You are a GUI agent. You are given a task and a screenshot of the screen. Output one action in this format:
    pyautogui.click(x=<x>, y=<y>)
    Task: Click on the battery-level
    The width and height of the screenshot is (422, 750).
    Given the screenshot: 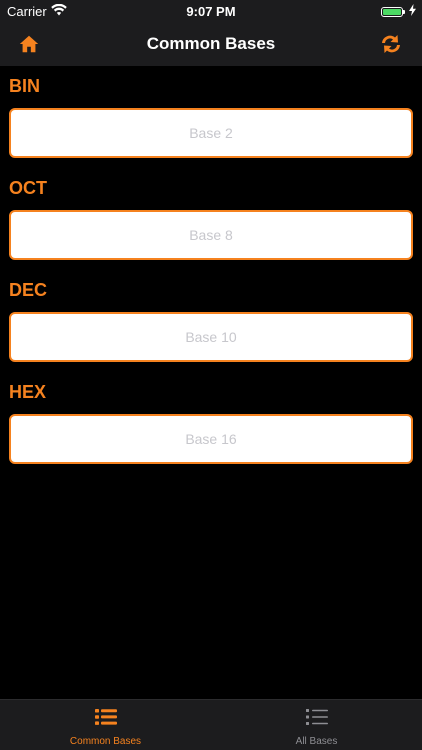 What is the action you would take?
    pyautogui.click(x=392, y=11)
    